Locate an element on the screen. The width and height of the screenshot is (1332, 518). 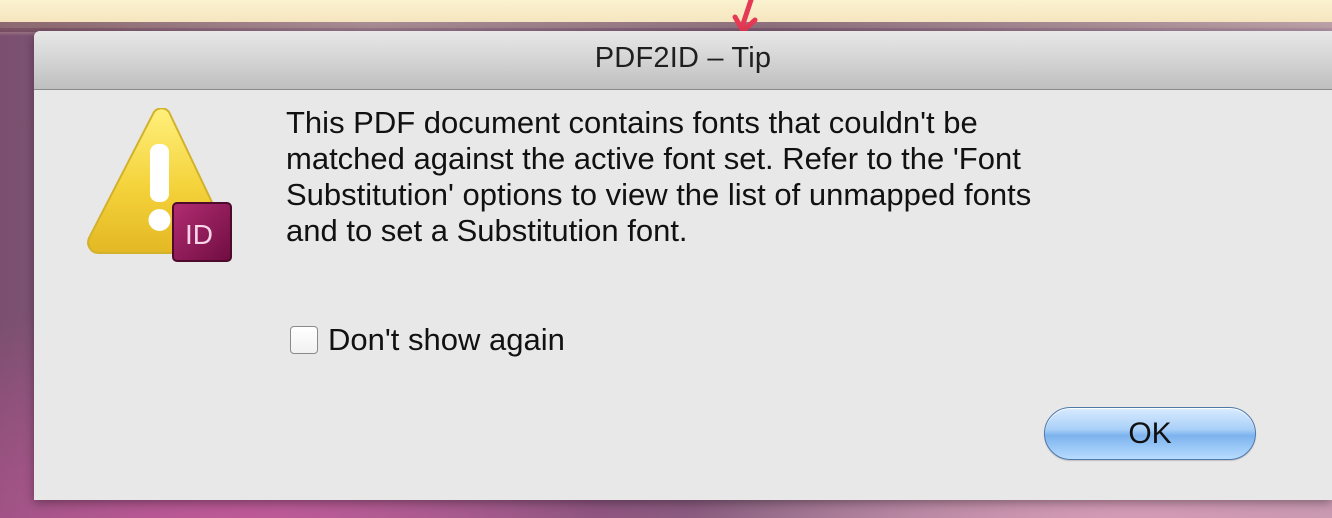
indesign-badge-text: ID is located at coordinates (199, 234).